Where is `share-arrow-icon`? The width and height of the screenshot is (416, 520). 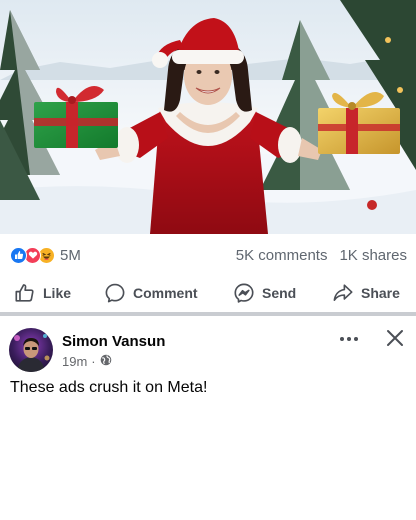 share-arrow-icon is located at coordinates (343, 293).